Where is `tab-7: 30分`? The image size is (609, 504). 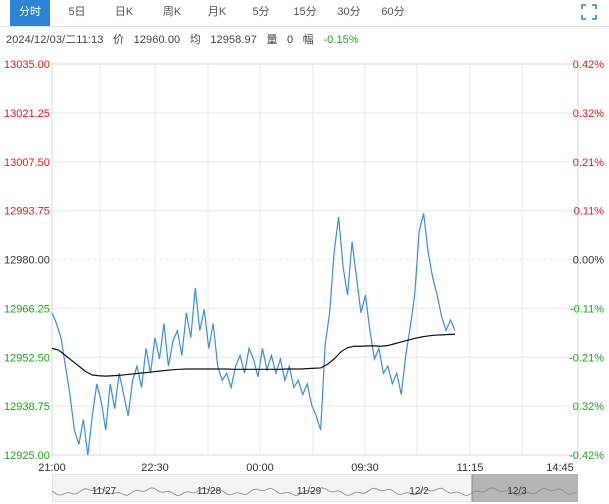
tab-7: 30分 is located at coordinates (349, 13).